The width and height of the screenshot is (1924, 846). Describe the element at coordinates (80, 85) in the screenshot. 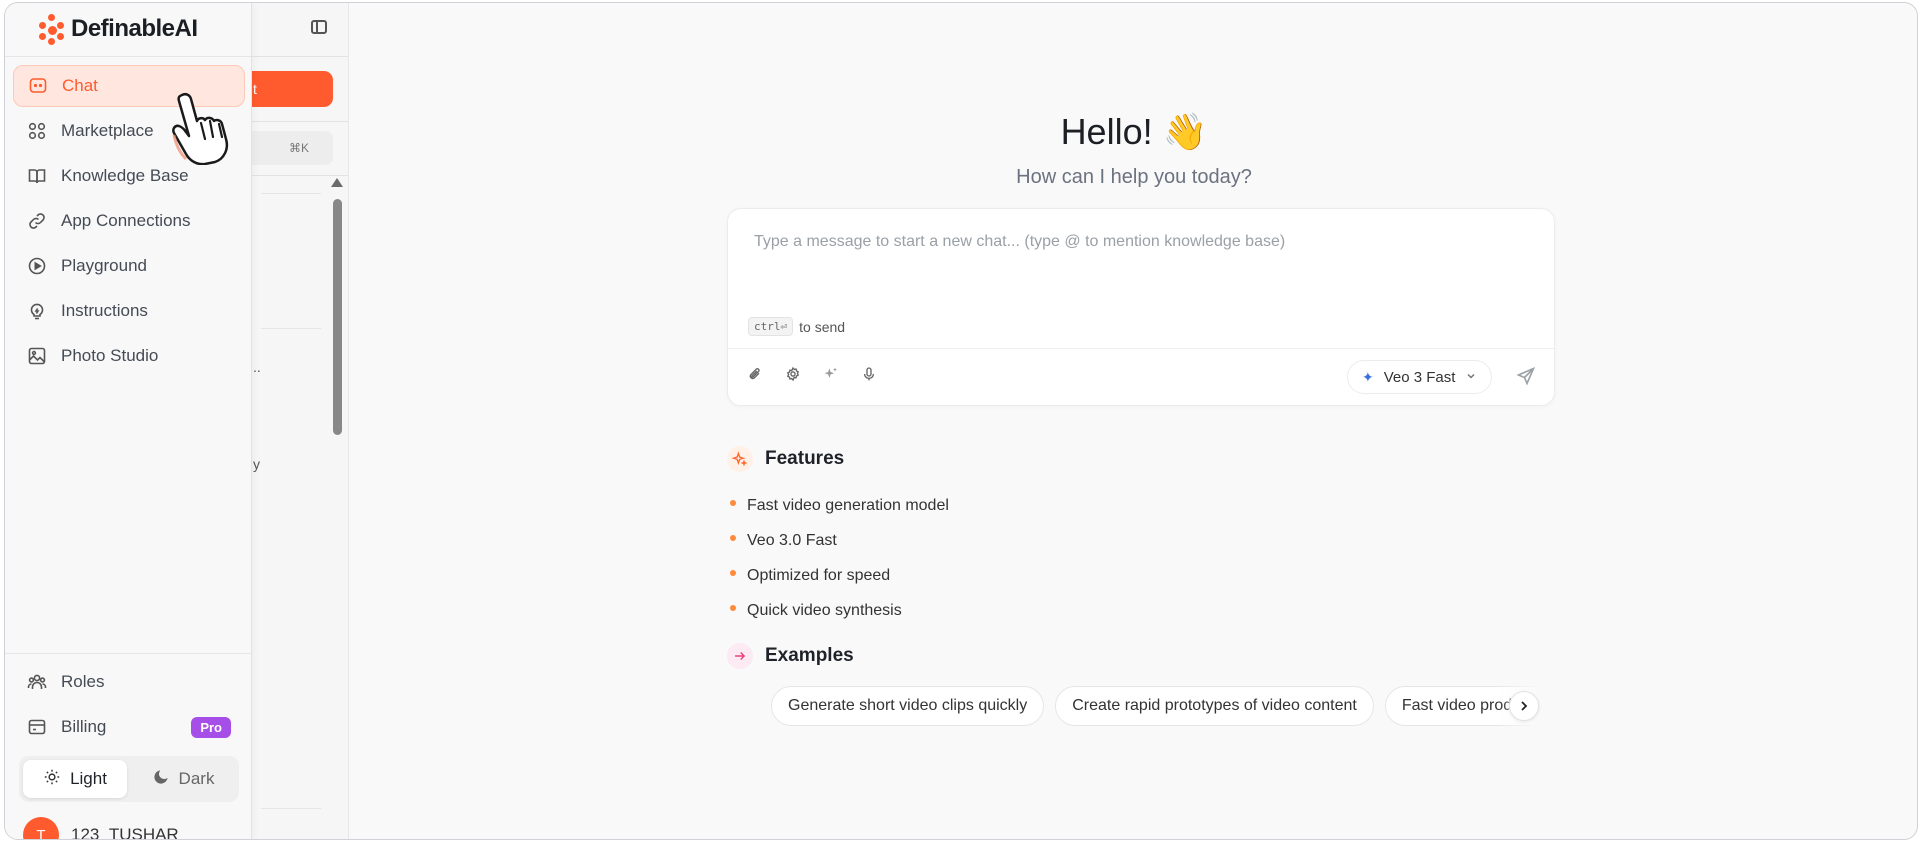

I see `sidebar-item-label: Chat` at that location.